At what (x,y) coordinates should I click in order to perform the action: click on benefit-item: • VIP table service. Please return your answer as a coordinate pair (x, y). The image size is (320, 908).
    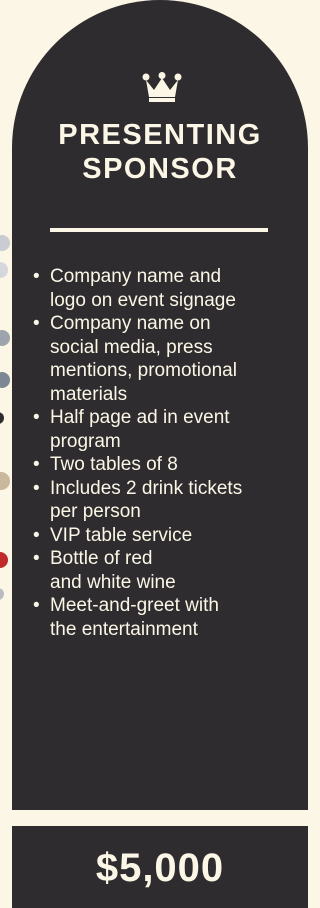
    Looking at the image, I should click on (162, 536).